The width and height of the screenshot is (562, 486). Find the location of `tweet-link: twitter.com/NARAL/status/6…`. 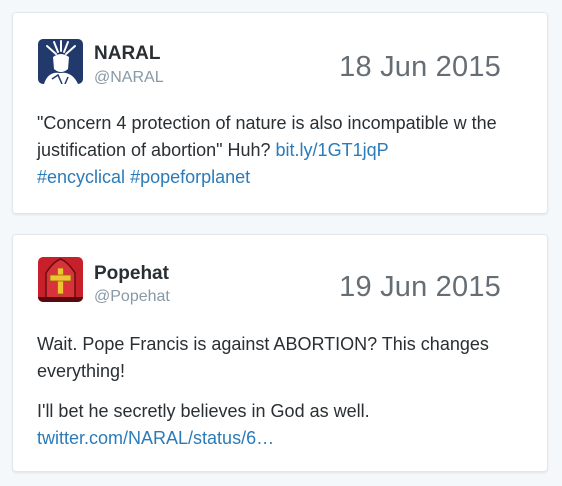

tweet-link: twitter.com/NARAL/status/6… is located at coordinates (155, 438).